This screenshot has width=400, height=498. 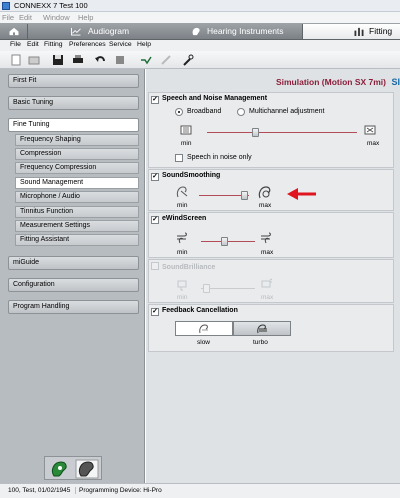 What do you see at coordinates (77, 154) in the screenshot?
I see `sub-compression: Compression` at bounding box center [77, 154].